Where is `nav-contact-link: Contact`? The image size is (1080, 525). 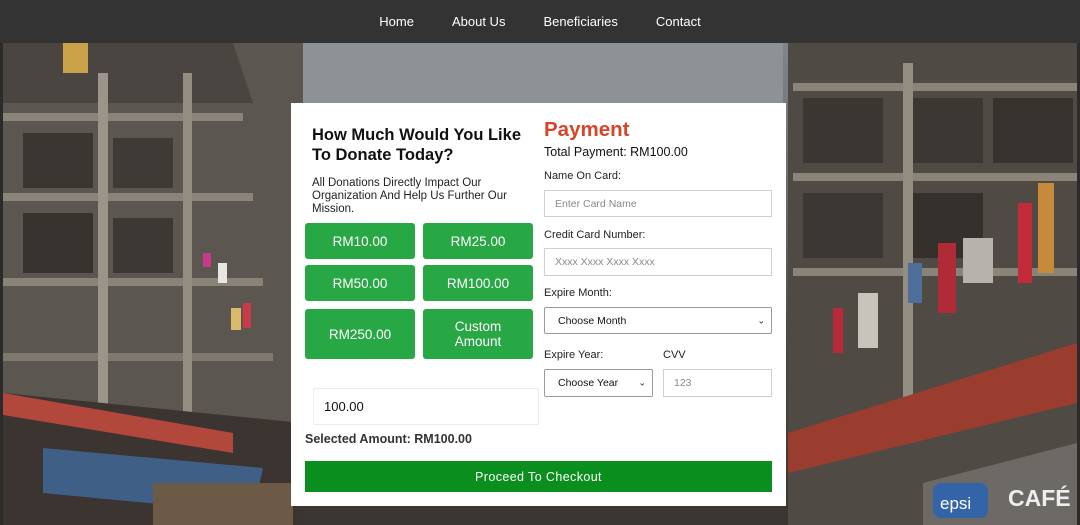 nav-contact-link: Contact is located at coordinates (678, 21).